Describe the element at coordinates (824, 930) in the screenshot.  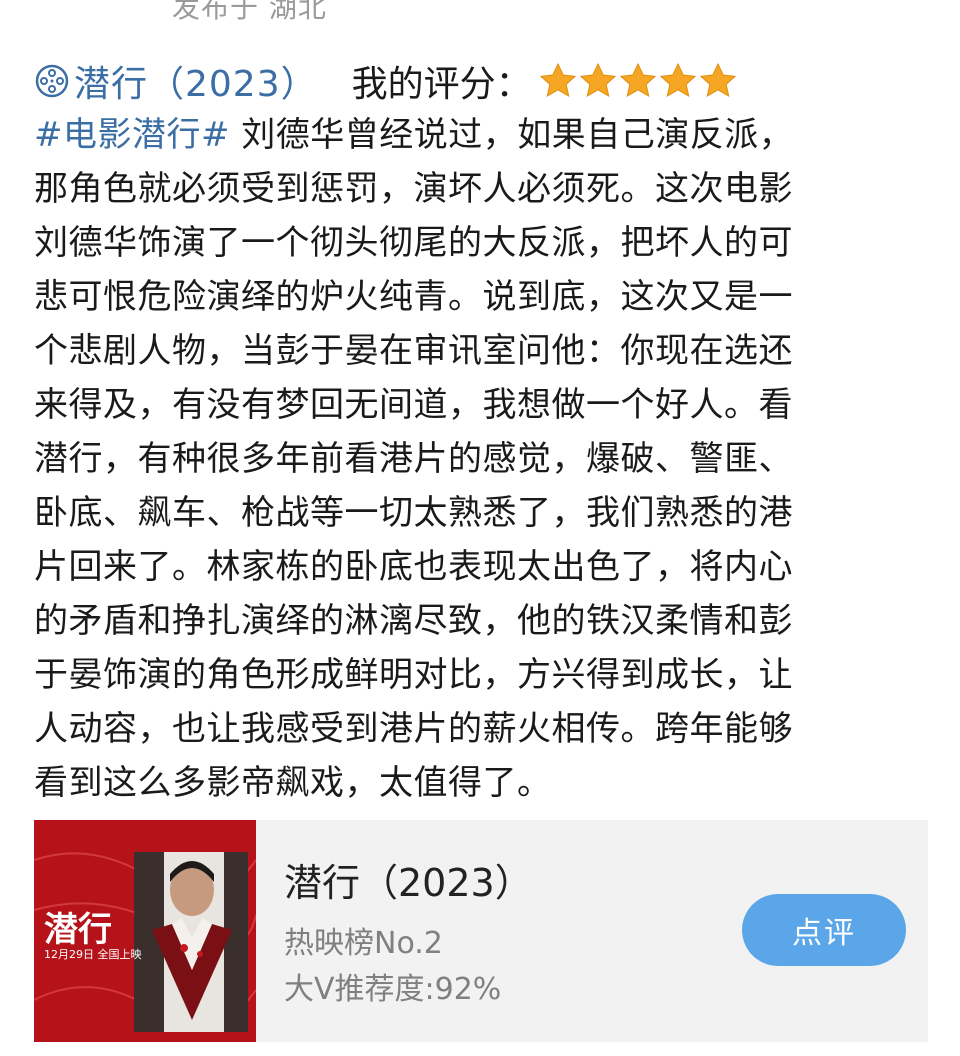
I see `review-button: 点评` at that location.